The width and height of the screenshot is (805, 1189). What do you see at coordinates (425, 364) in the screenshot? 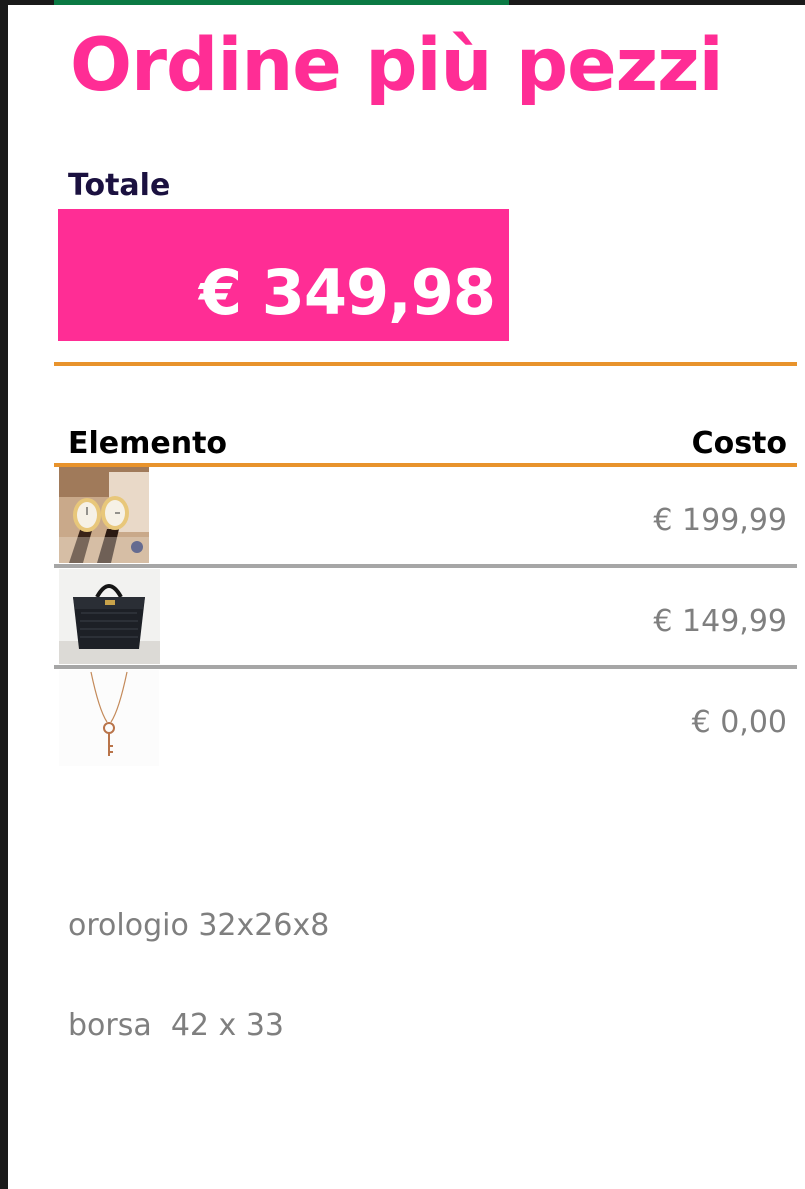
I see `section-divider` at bounding box center [425, 364].